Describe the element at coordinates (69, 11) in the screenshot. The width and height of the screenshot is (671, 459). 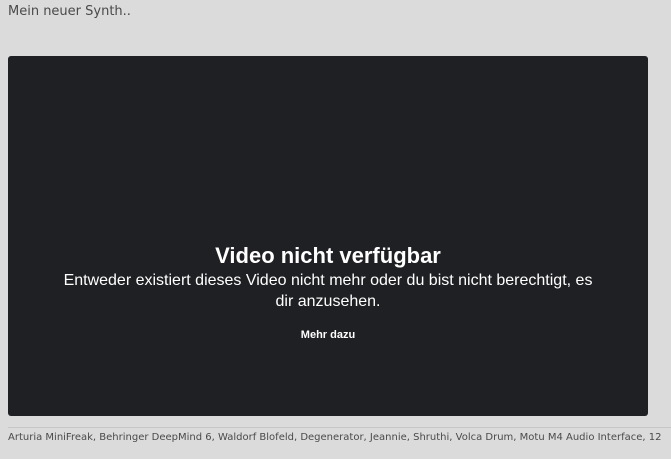
I see `post-text: Mein neuer Synth..` at that location.